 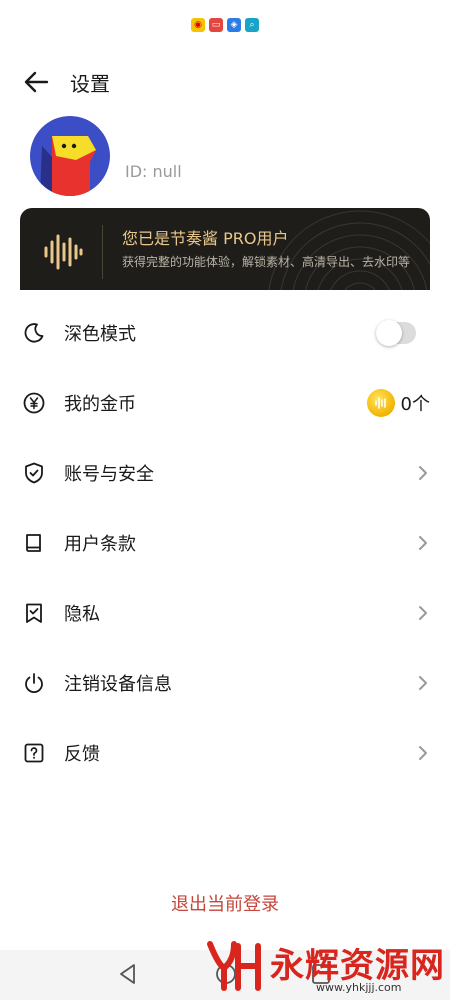 I want to click on dark-mode-toggle, so click(x=396, y=333).